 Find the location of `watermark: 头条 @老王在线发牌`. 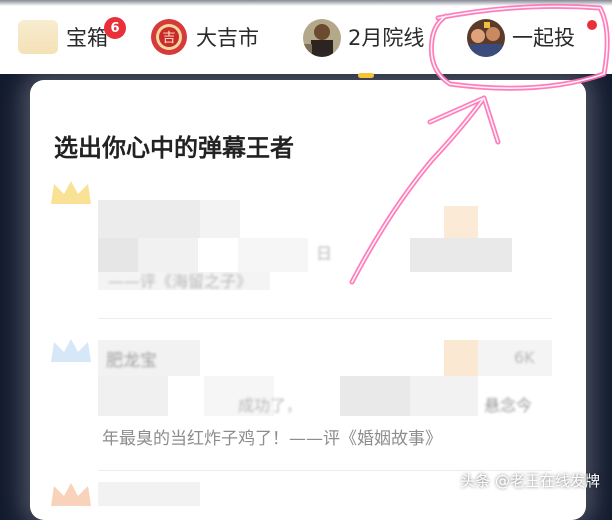

watermark: 头条 @老王在线发牌 is located at coordinates (530, 481).